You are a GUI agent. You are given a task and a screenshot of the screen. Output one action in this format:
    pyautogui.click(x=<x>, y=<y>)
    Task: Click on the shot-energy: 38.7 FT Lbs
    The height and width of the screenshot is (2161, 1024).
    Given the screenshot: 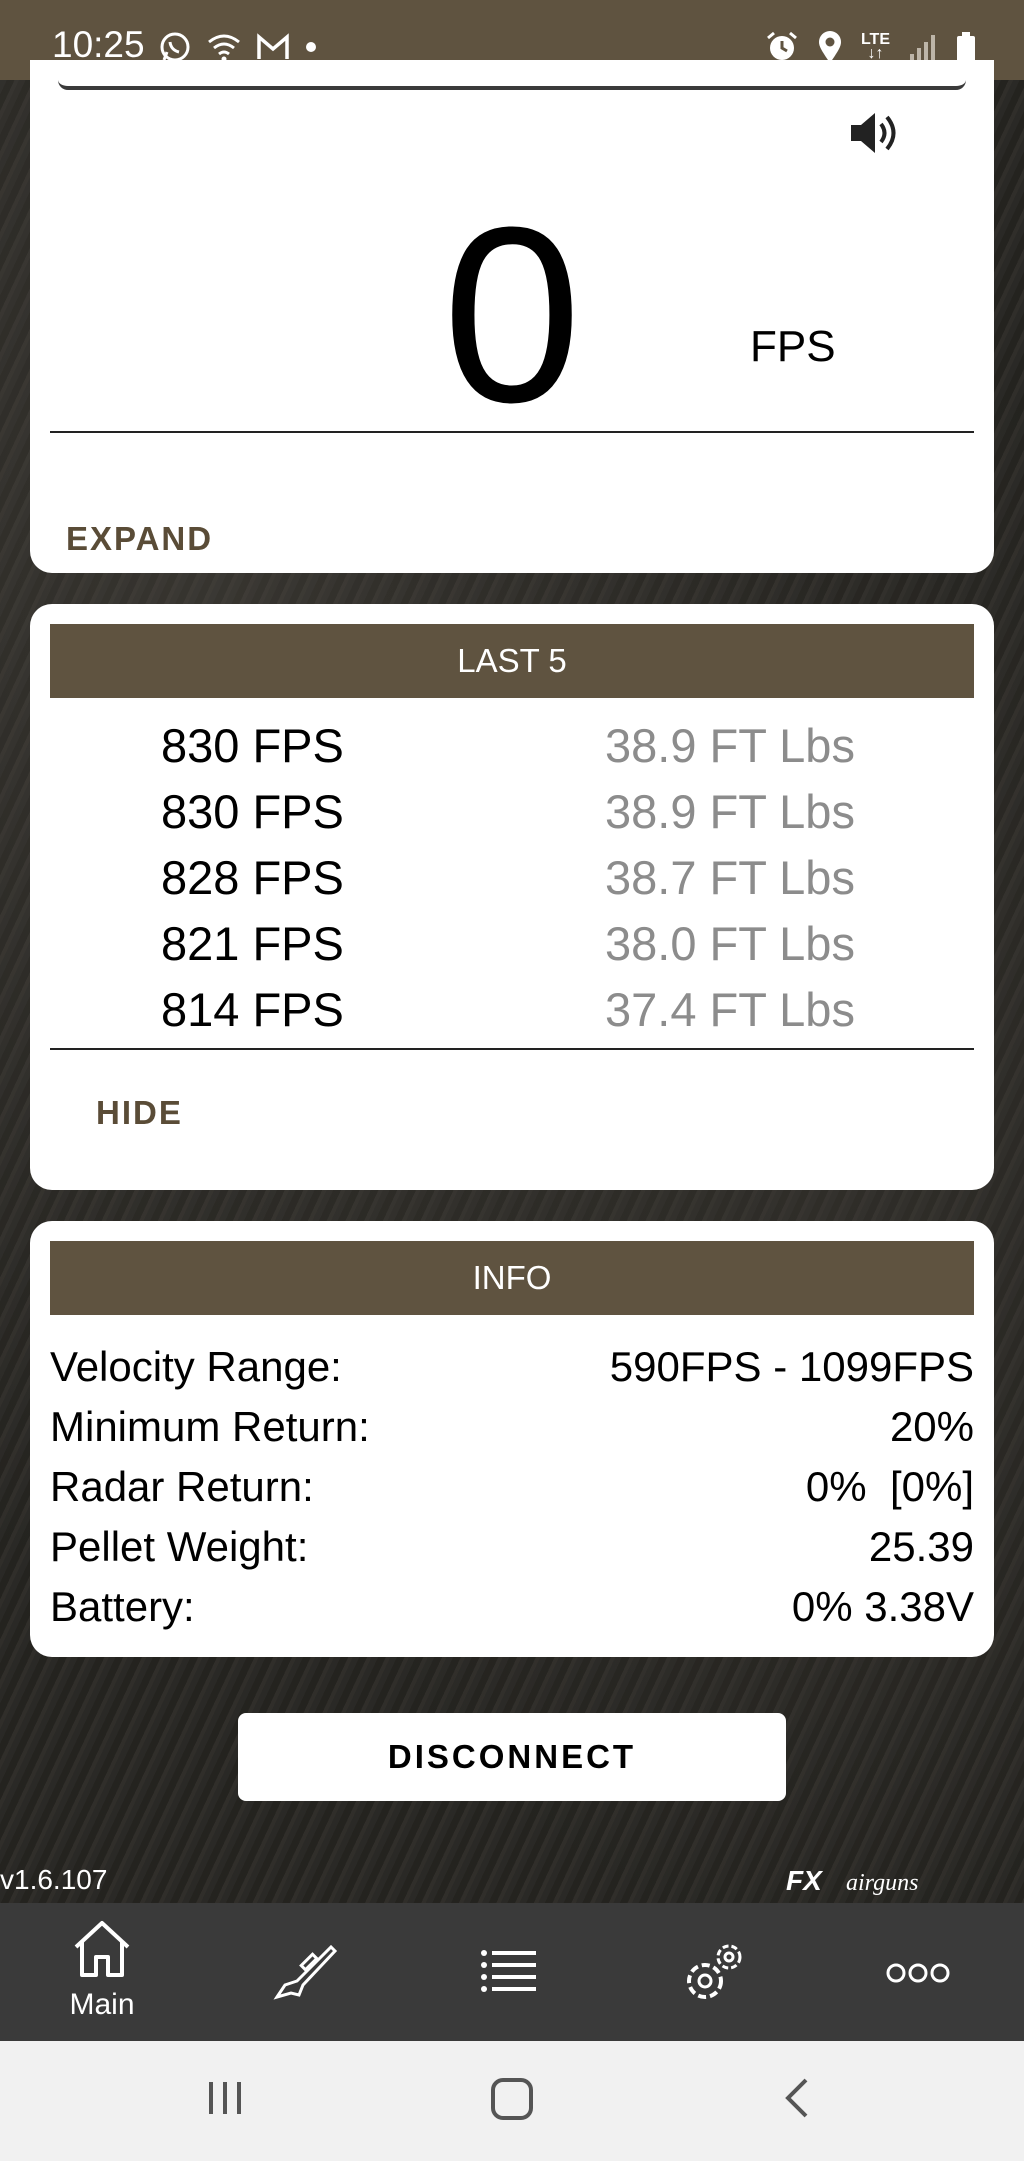 What is the action you would take?
    pyautogui.click(x=730, y=877)
    